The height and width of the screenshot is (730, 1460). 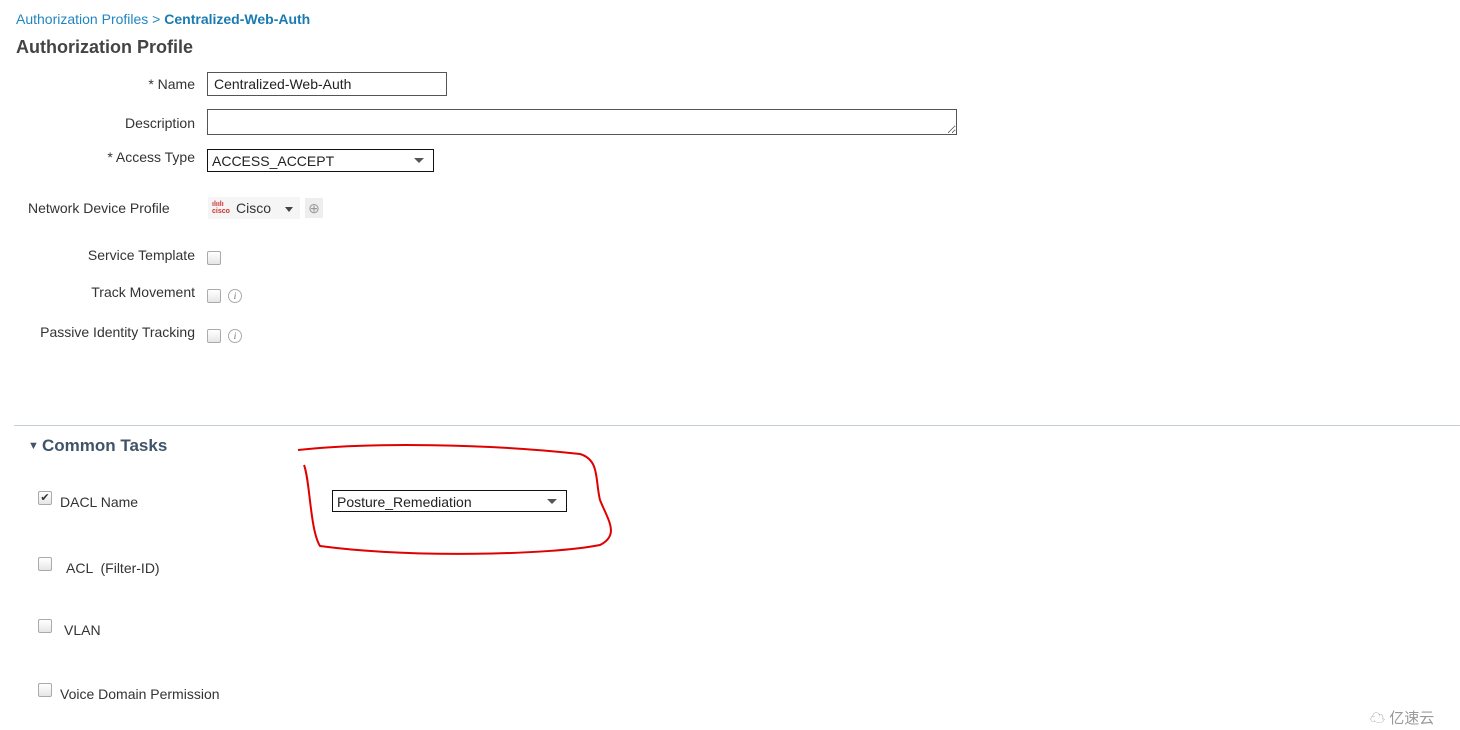 I want to click on access-type-value: ACCESS_ACCEPT, so click(x=273, y=161).